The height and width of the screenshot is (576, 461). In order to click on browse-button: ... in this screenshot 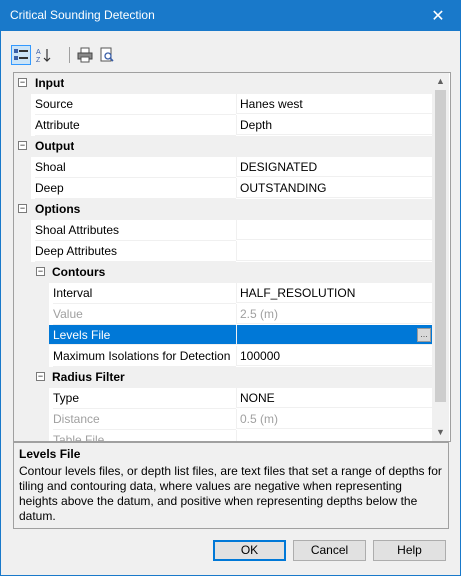, I will do `click(424, 335)`.